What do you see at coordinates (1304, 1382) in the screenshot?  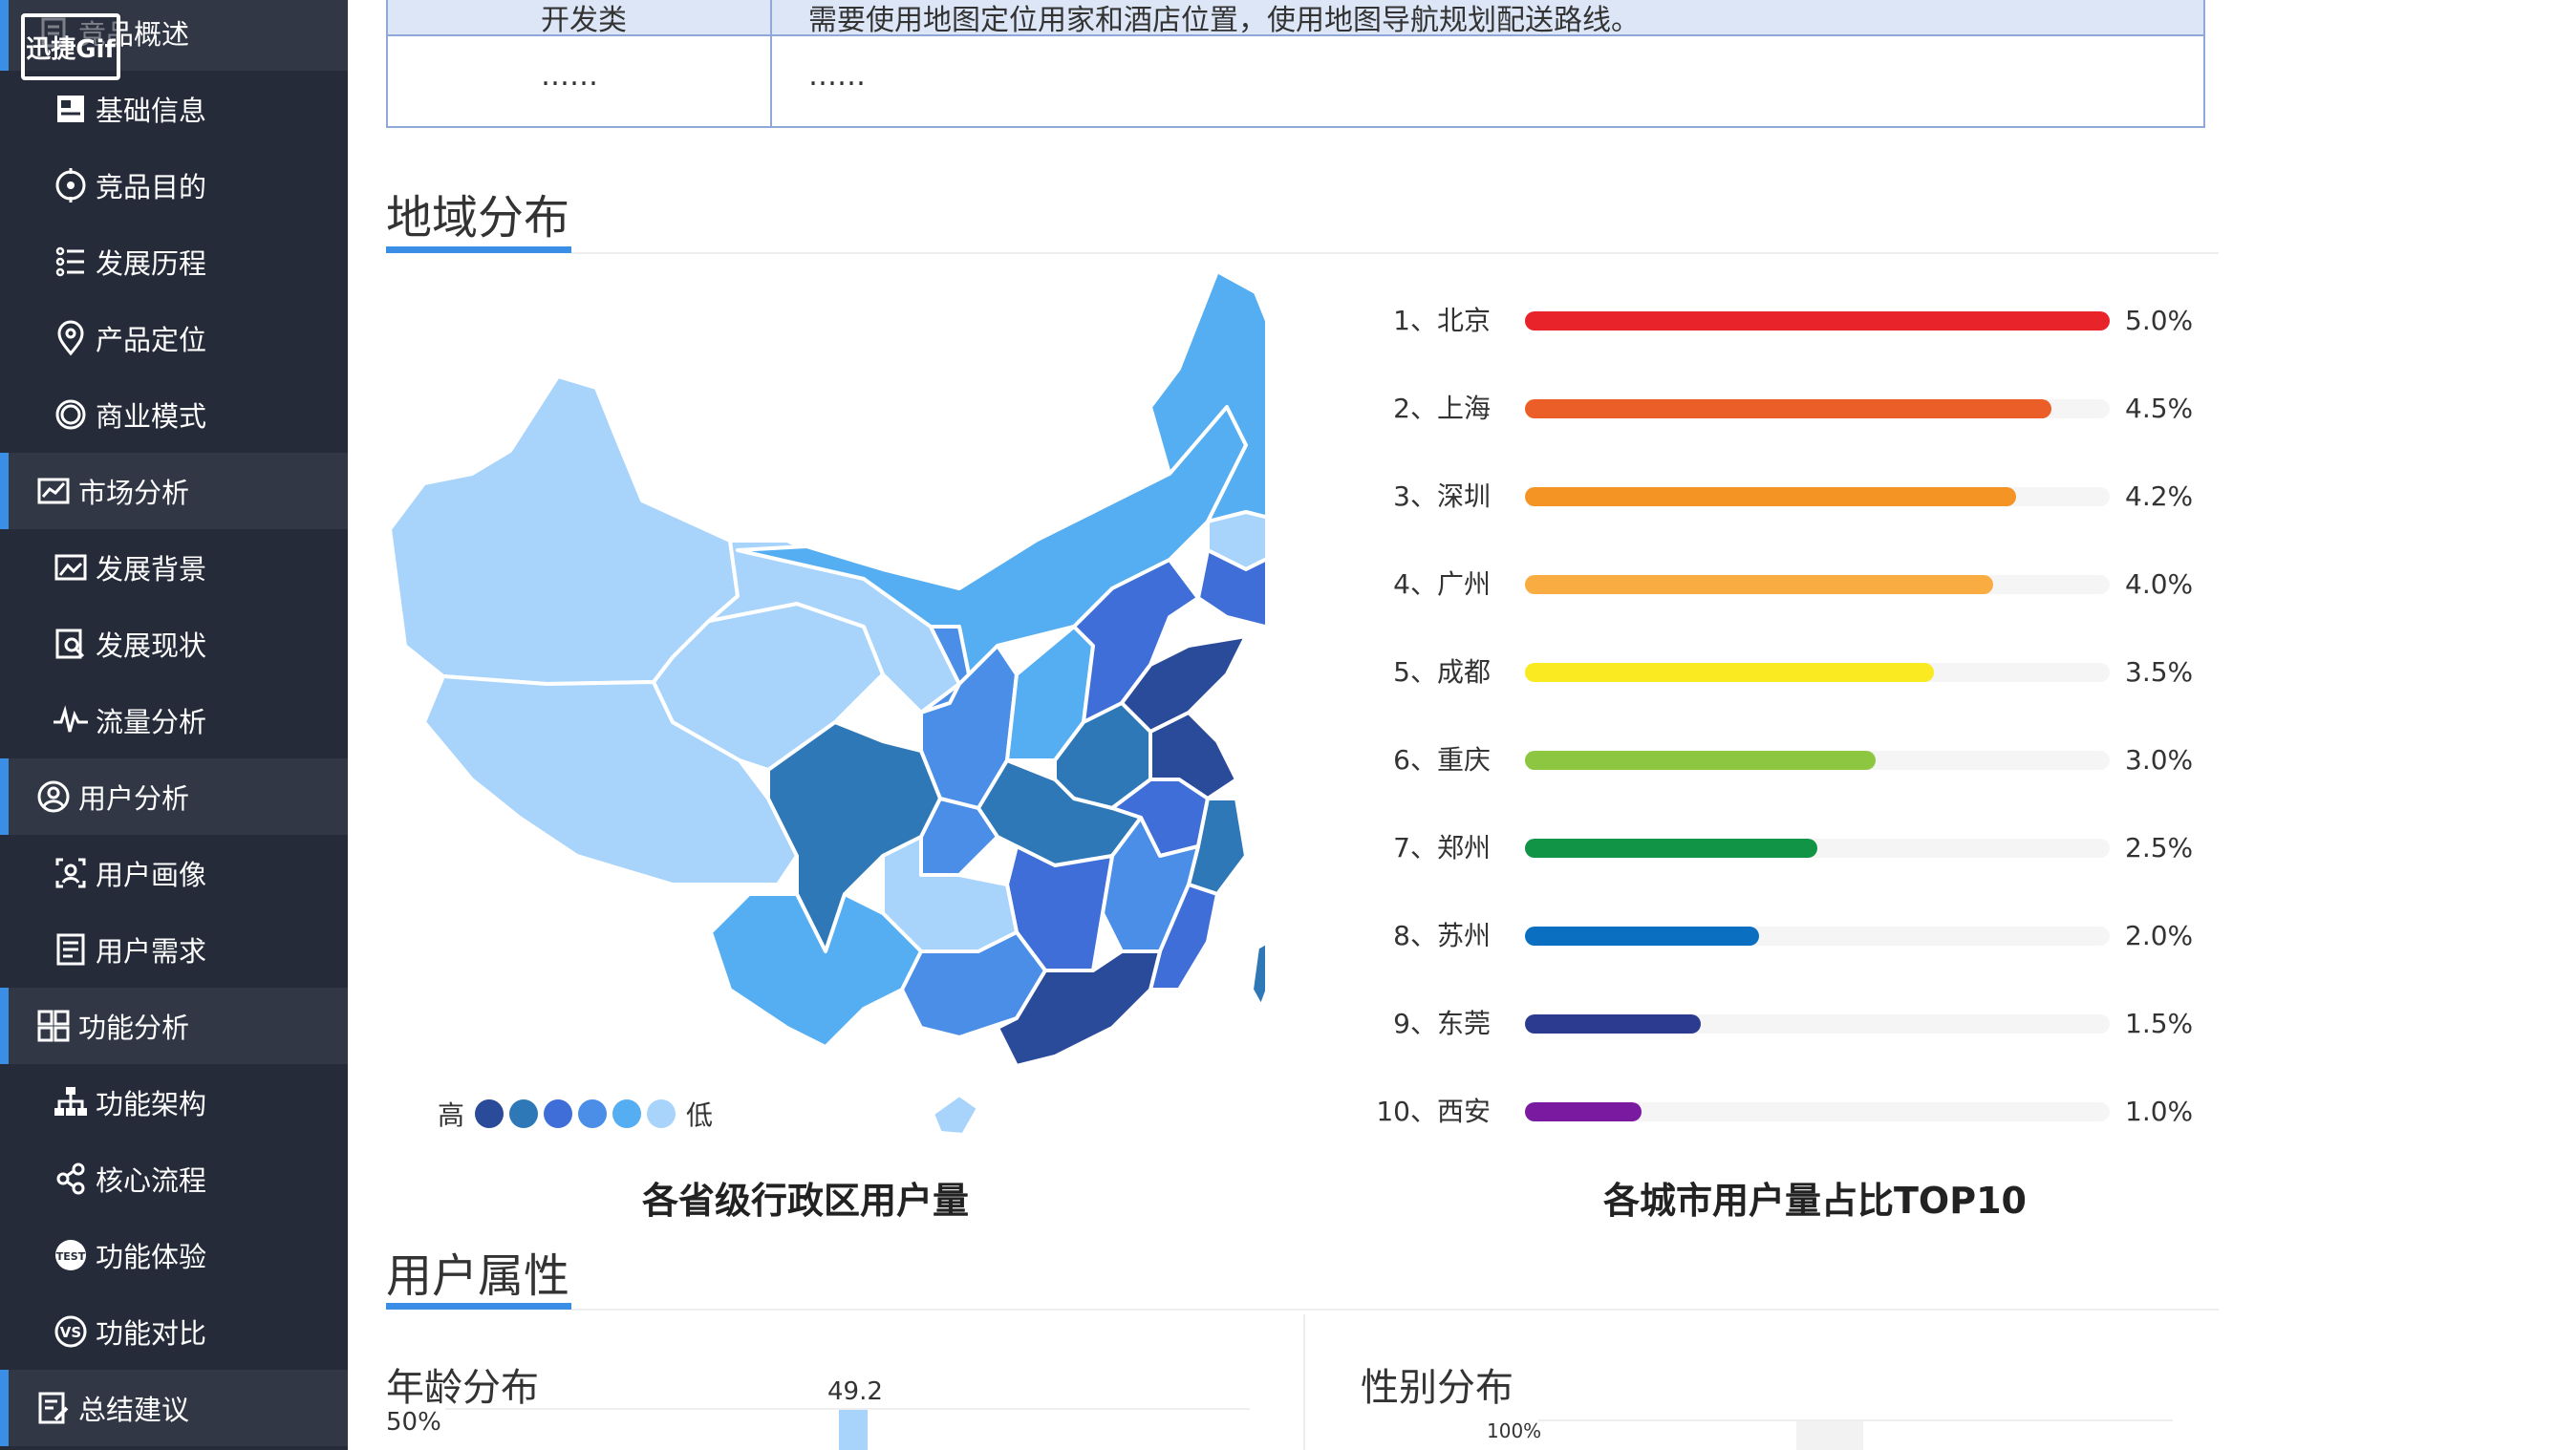 I see `column-divider` at bounding box center [1304, 1382].